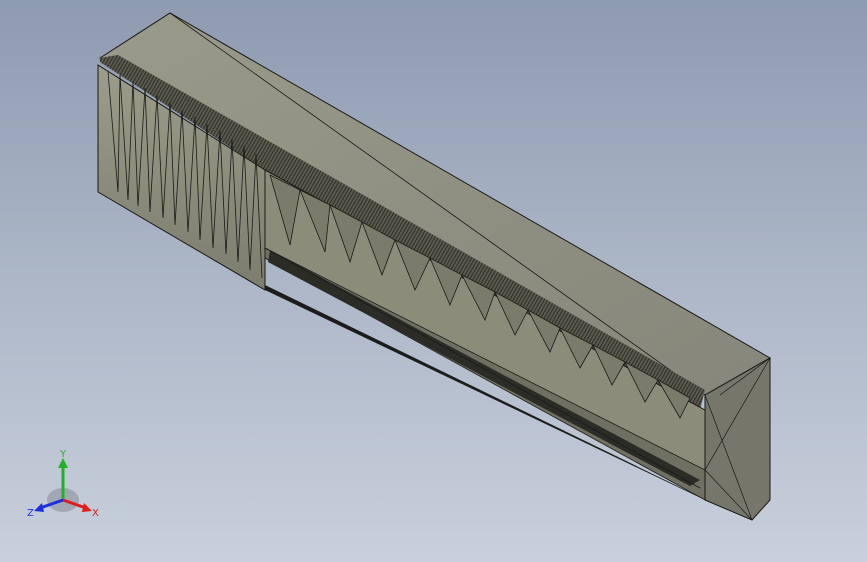  What do you see at coordinates (30, 513) in the screenshot?
I see `z-axis-label: Z` at bounding box center [30, 513].